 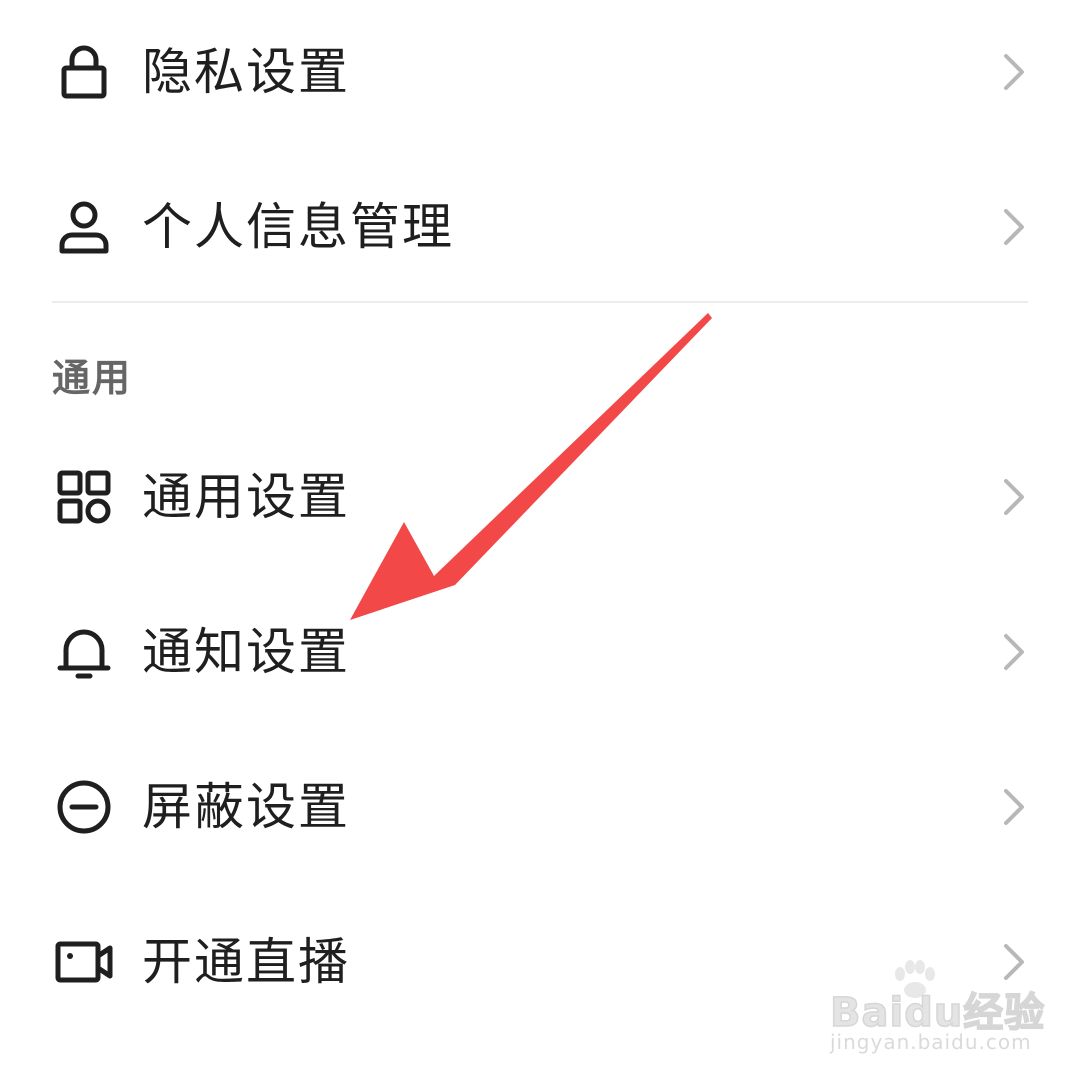 What do you see at coordinates (246, 962) in the screenshot?
I see `settings-item-label: 开通直播` at bounding box center [246, 962].